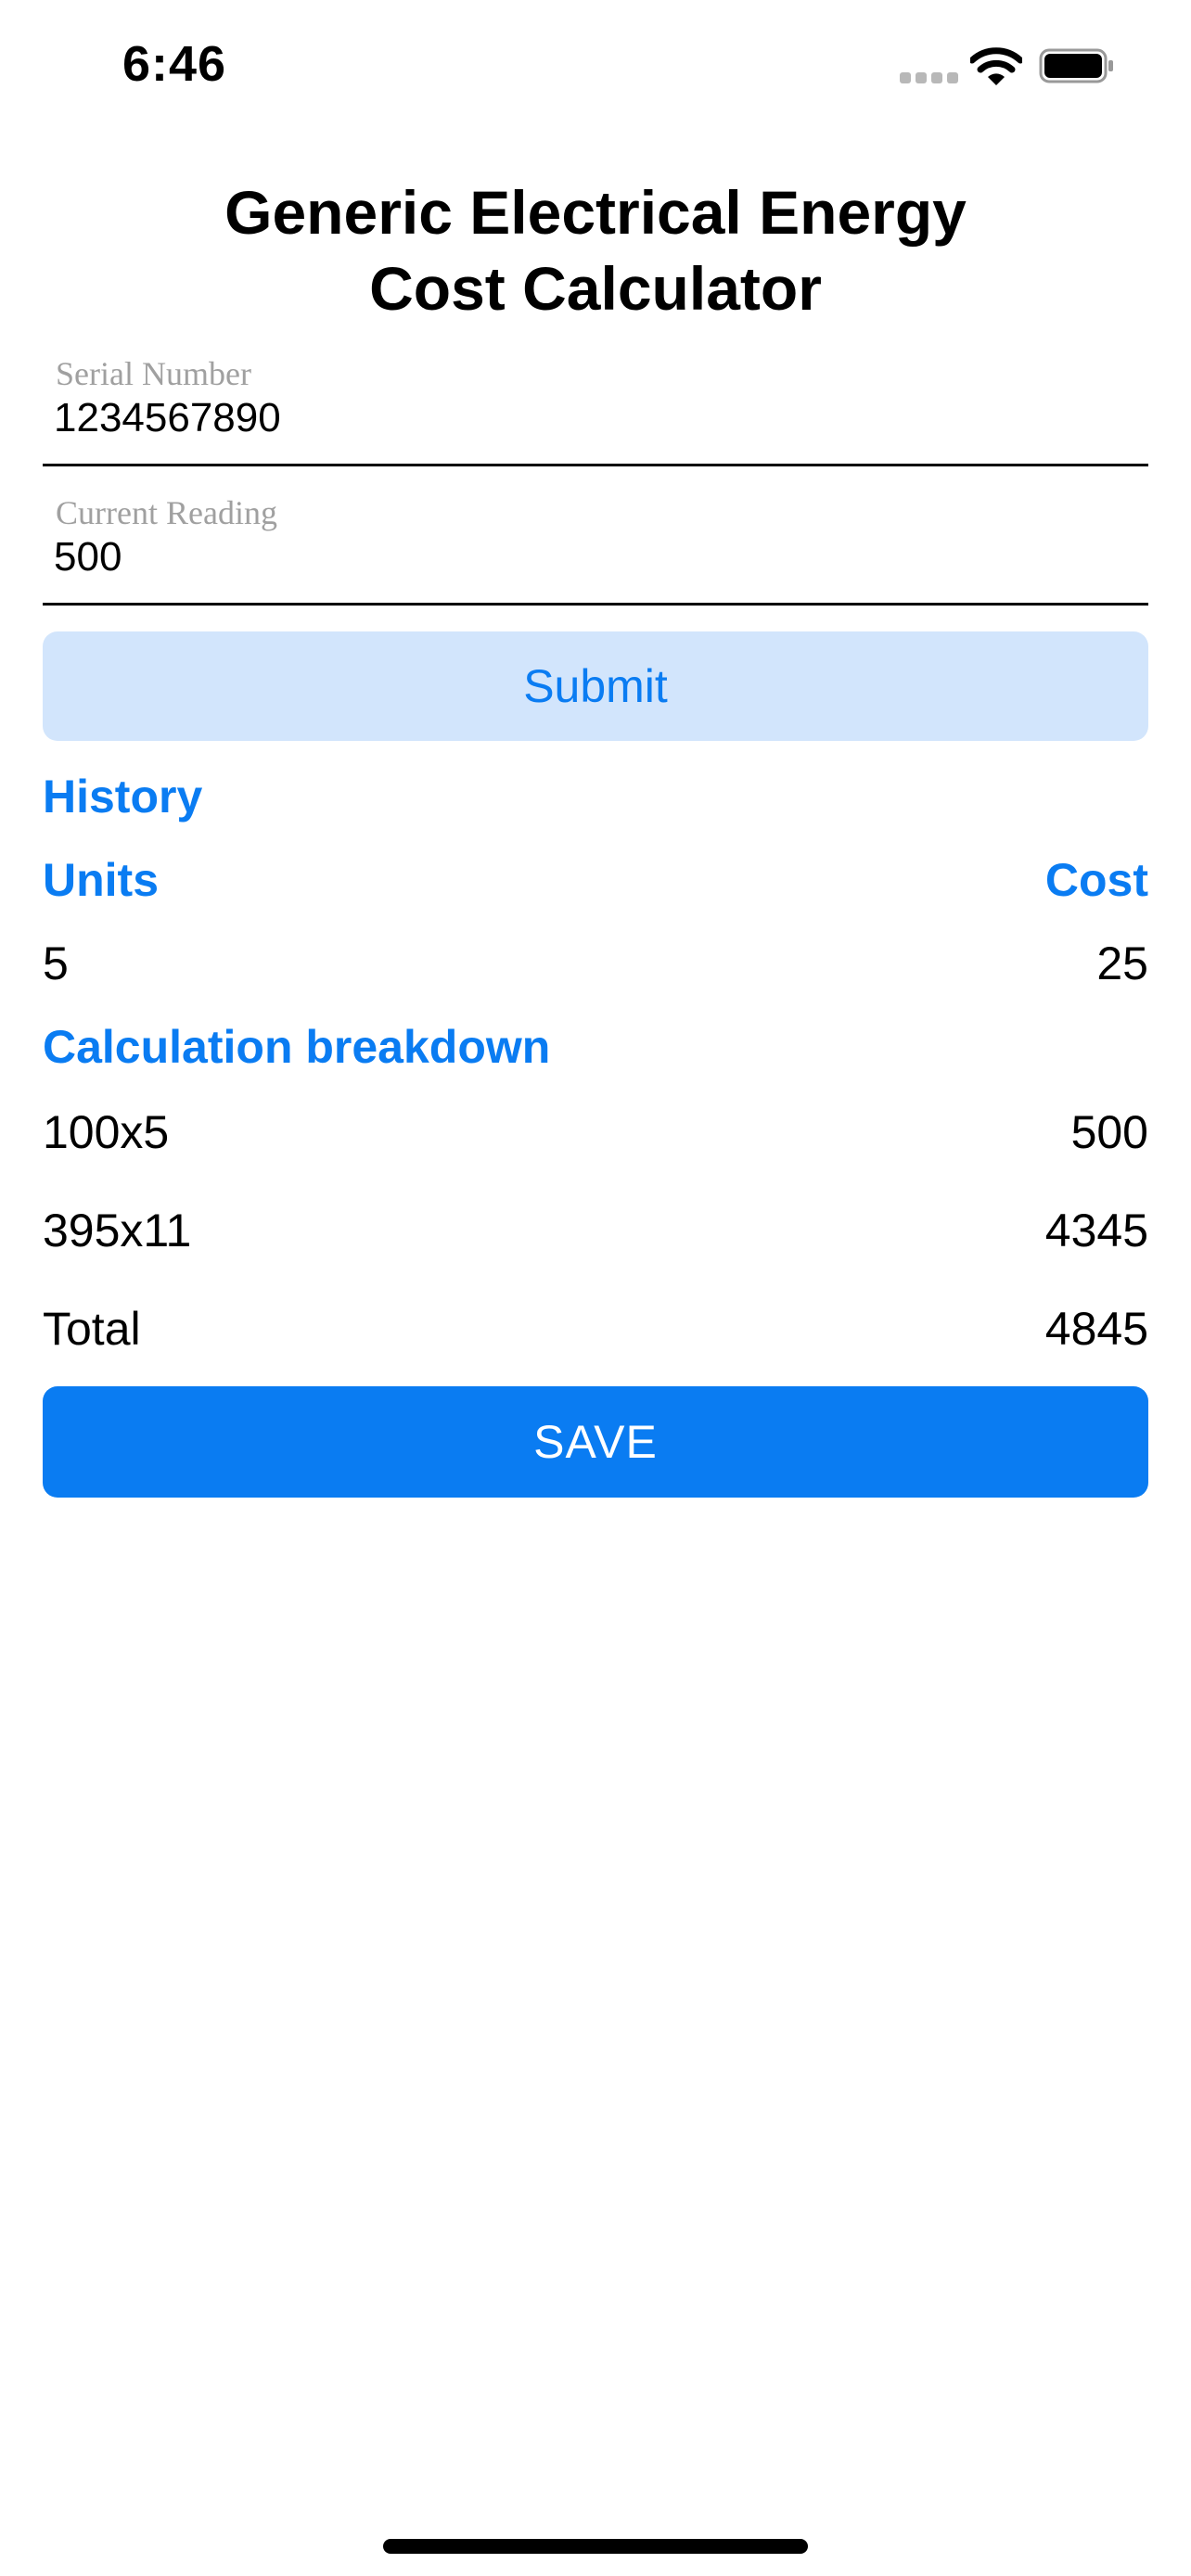 The image size is (1191, 2576). What do you see at coordinates (595, 548) in the screenshot?
I see `current-reading-field: Current Reading 500` at bounding box center [595, 548].